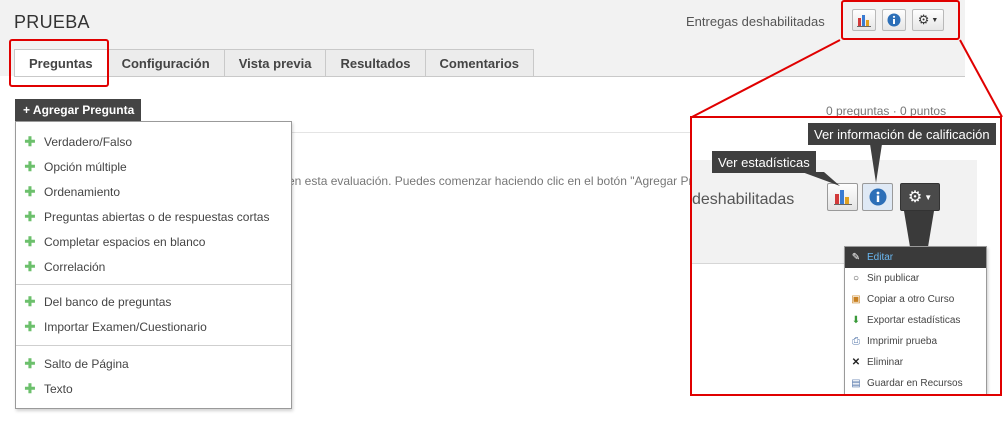  I want to click on zoom-status-text: deshabilitadas, so click(743, 199).